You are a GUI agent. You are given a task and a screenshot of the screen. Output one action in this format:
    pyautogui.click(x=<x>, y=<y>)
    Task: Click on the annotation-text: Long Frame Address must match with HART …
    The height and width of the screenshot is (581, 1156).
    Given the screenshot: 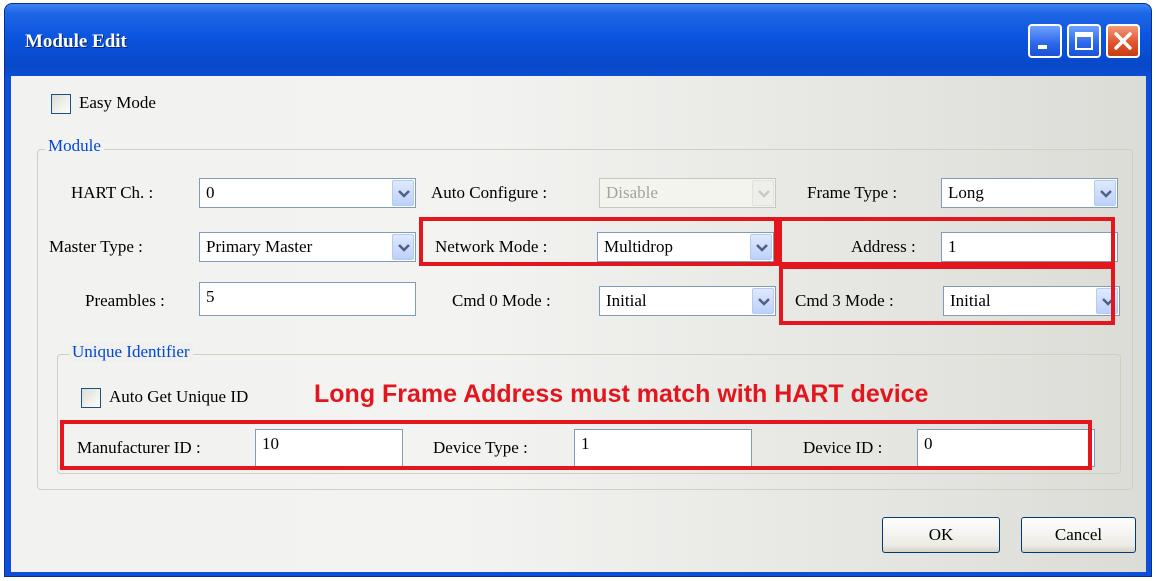 What is the action you would take?
    pyautogui.click(x=621, y=394)
    